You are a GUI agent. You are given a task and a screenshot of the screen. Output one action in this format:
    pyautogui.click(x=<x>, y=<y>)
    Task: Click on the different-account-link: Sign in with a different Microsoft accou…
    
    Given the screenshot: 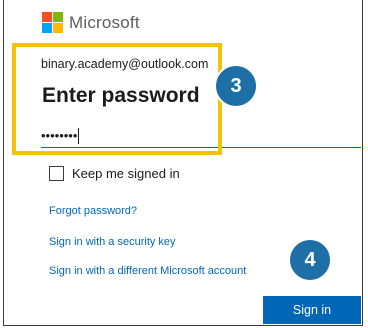 What is the action you would take?
    pyautogui.click(x=147, y=271)
    